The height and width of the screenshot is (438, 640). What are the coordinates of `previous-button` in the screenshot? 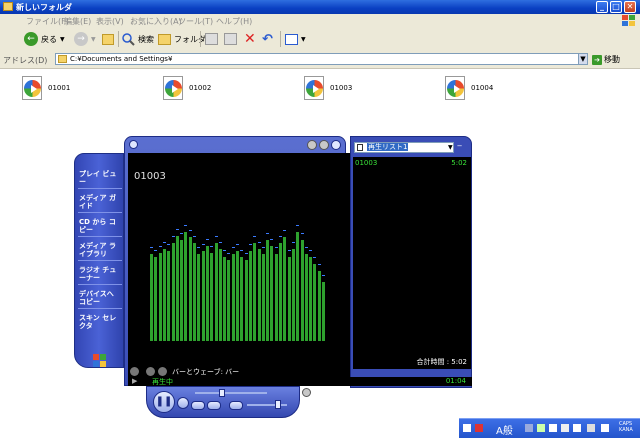 It's located at (198, 405).